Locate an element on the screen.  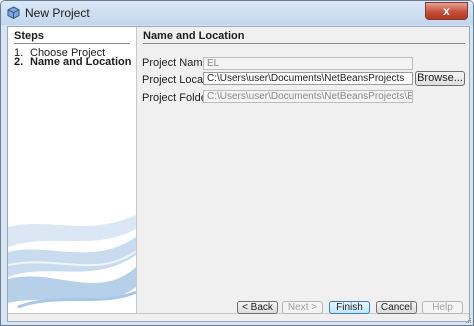
next-button: Next > is located at coordinates (302, 307).